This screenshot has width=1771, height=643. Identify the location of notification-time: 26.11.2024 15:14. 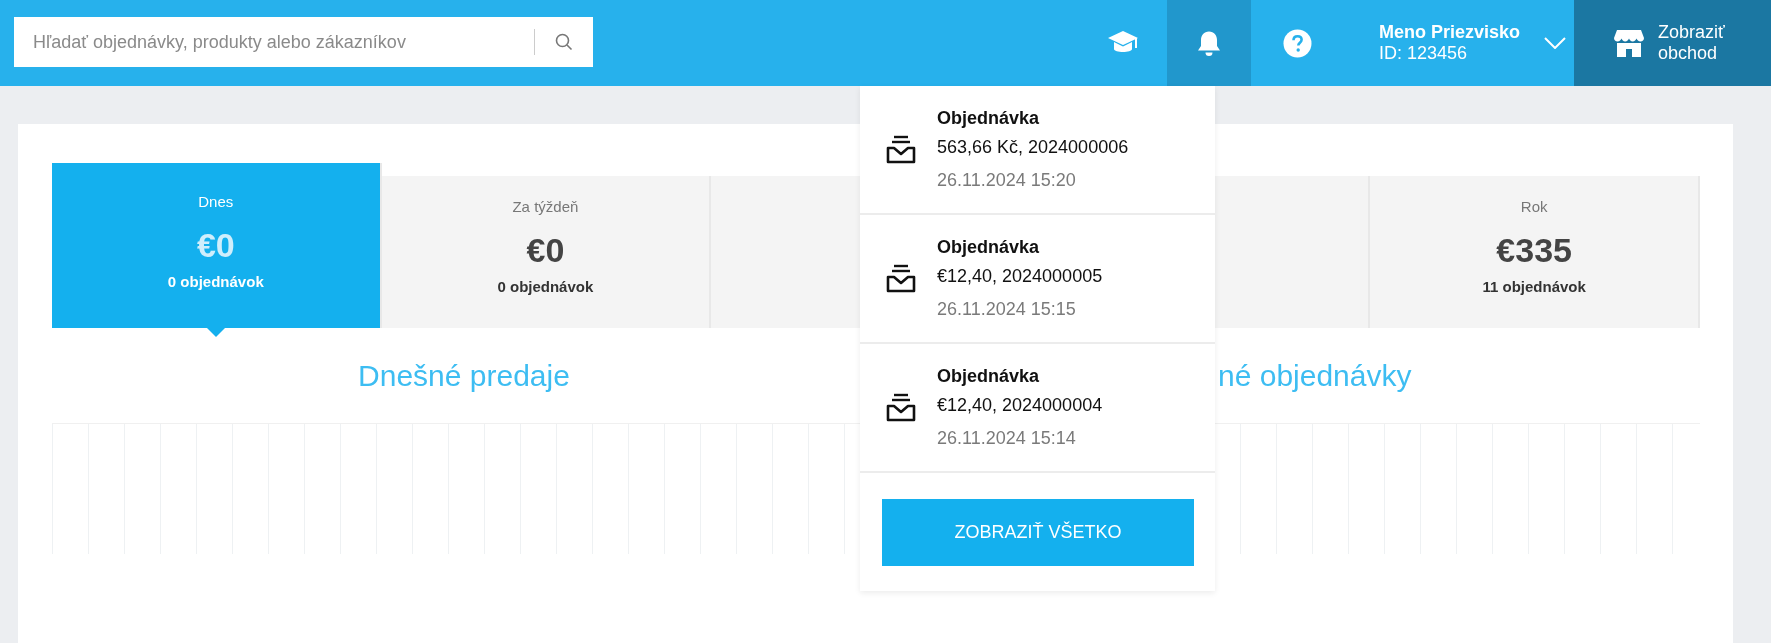
(1007, 438).